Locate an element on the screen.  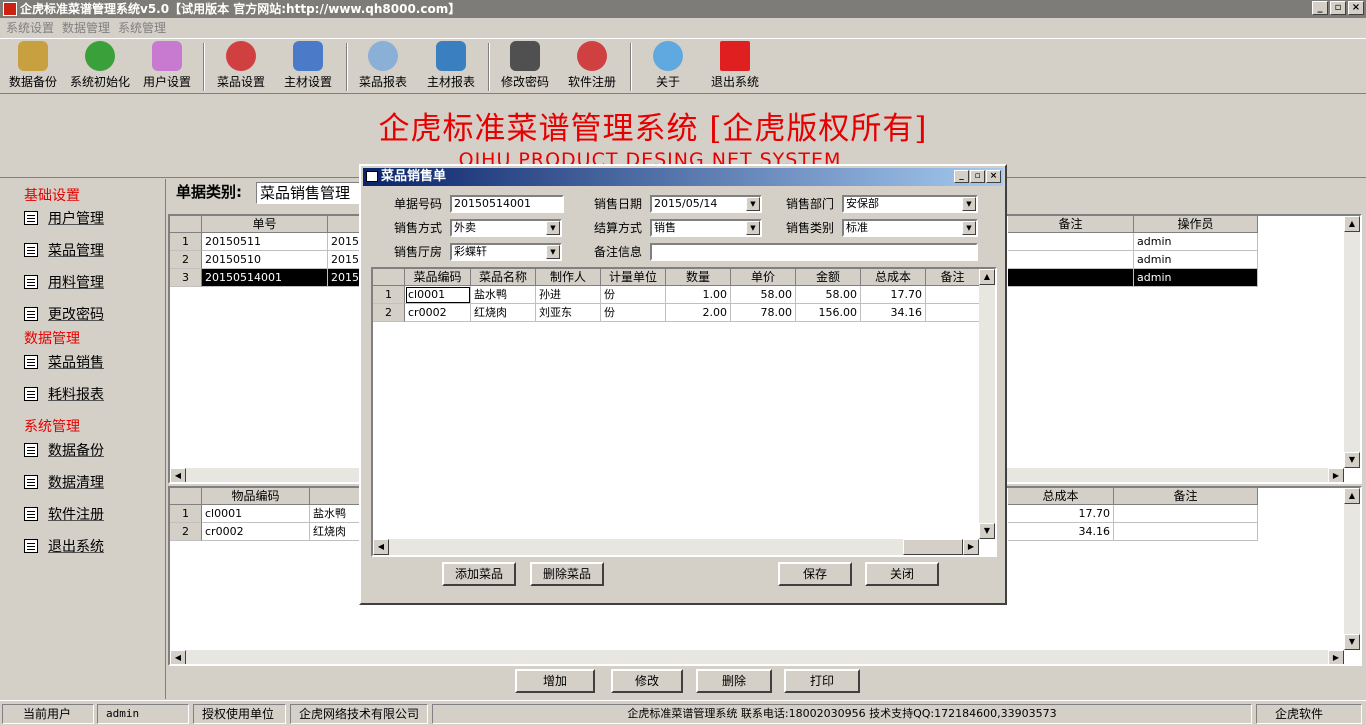
toolbar-init-button: 系统初始化 is located at coordinates (100, 67).